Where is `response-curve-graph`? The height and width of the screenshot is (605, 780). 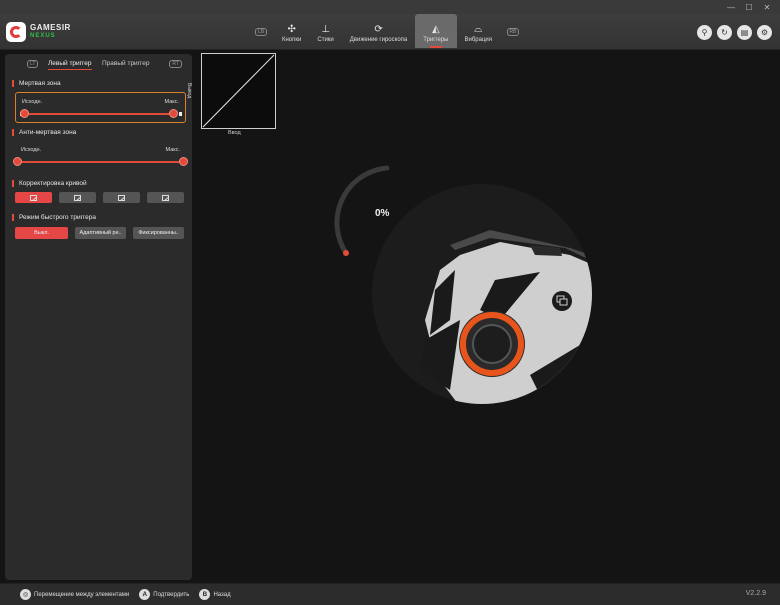 response-curve-graph is located at coordinates (238, 91).